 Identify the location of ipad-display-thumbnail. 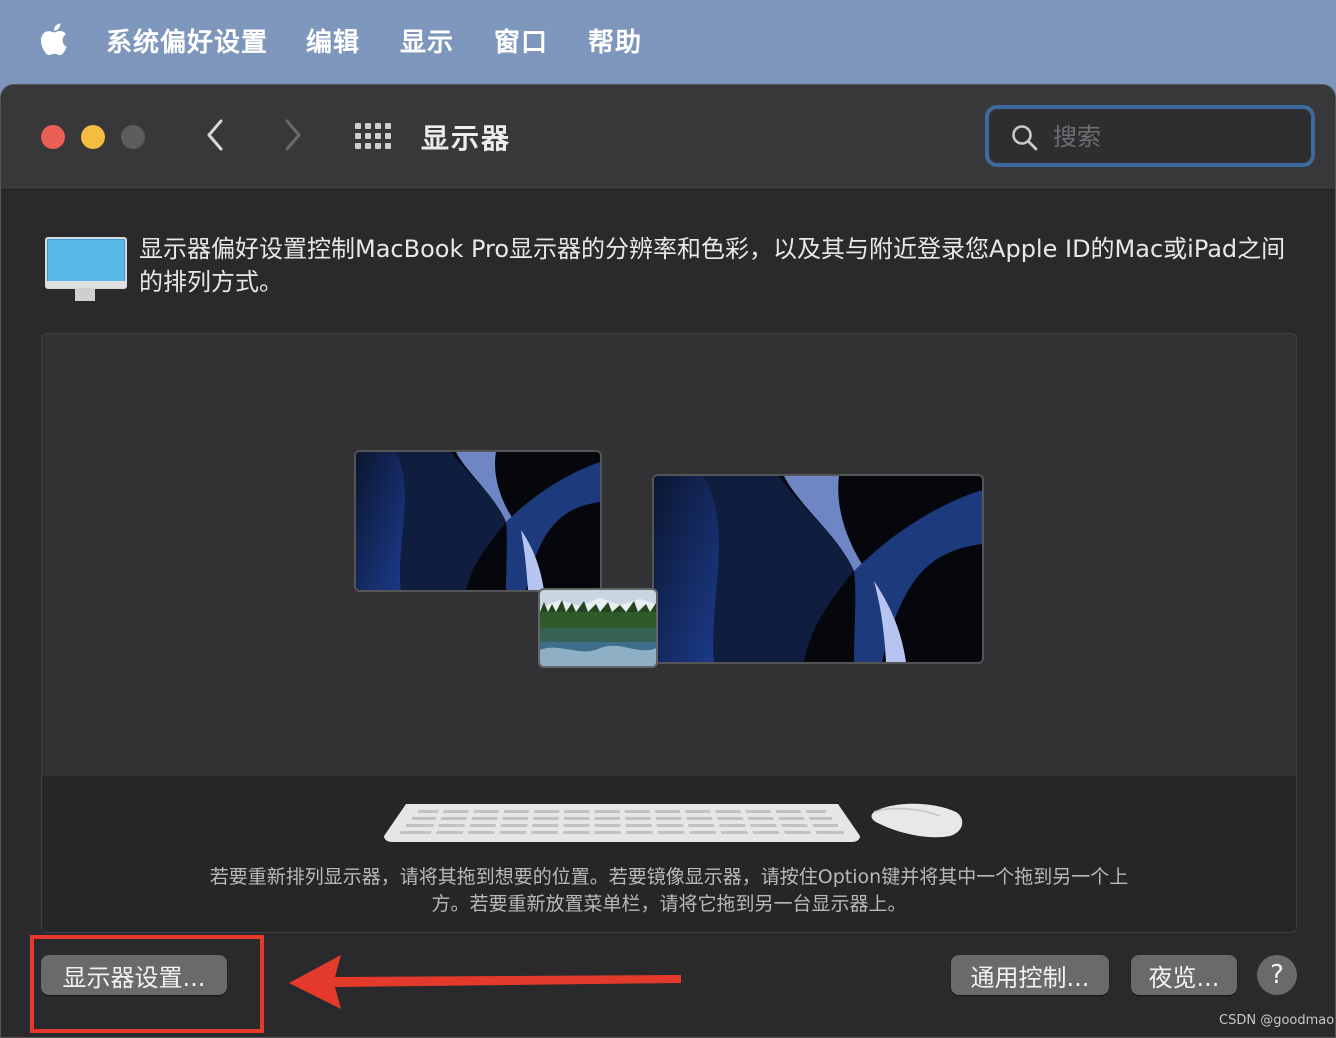
(598, 628).